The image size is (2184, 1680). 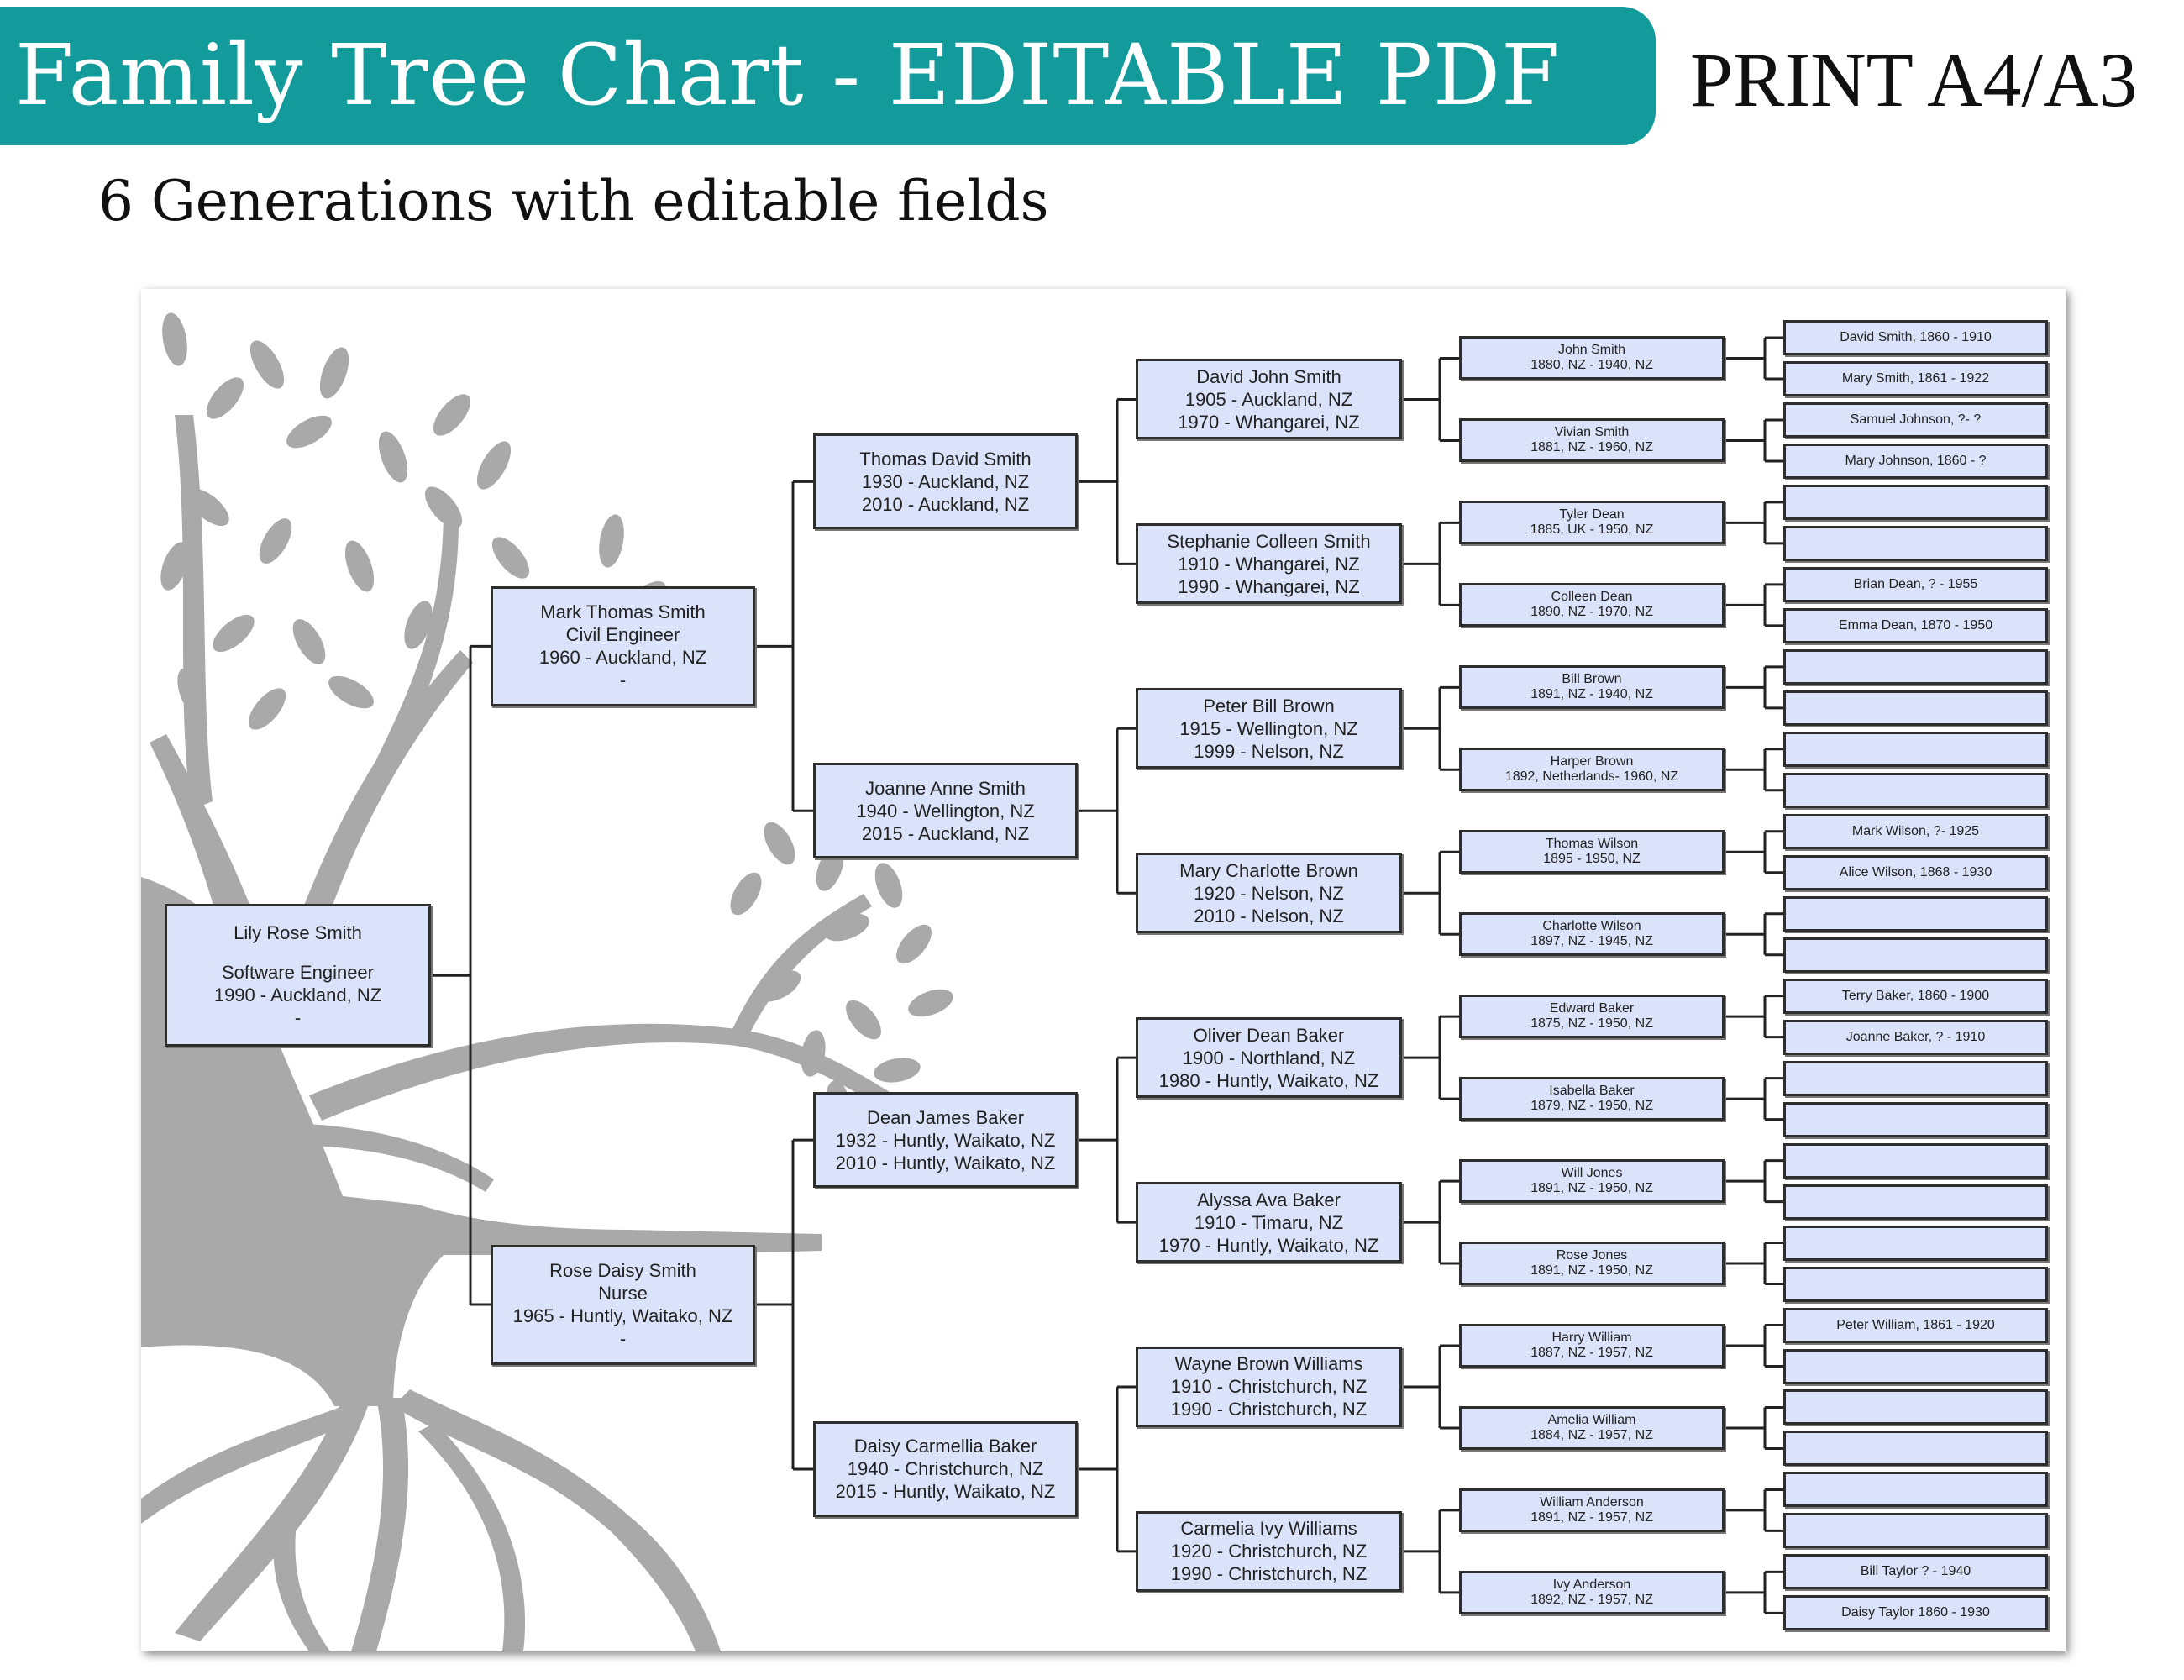 I want to click on person-field-gen5: Harry William 1887, NZ - 1957, NZ, so click(x=1592, y=1346).